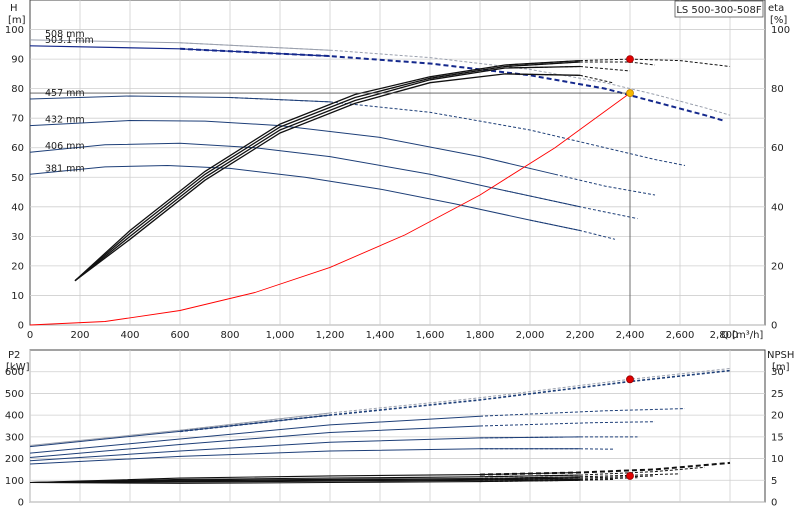 The width and height of the screenshot is (800, 524). Describe the element at coordinates (129, 335) in the screenshot. I see `x-tick-label: 400` at that location.